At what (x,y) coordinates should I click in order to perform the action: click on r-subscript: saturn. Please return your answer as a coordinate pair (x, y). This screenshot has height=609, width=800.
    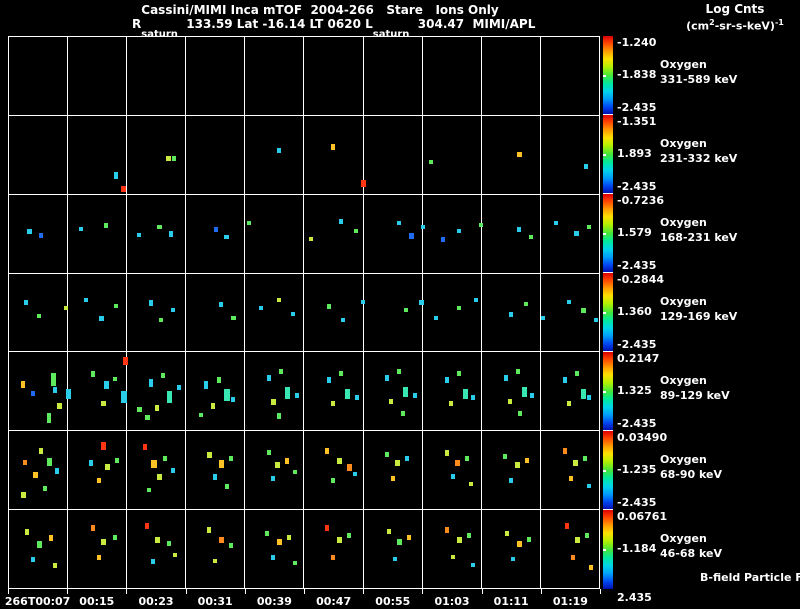
    Looking at the image, I should click on (159, 34).